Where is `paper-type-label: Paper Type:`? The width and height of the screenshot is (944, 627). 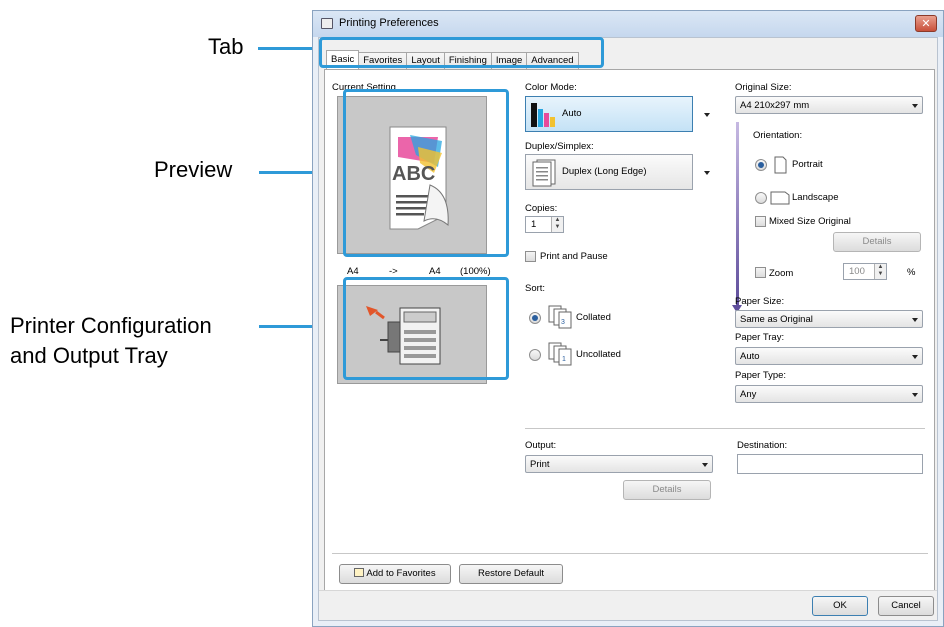
paper-type-label: Paper Type: is located at coordinates (761, 375).